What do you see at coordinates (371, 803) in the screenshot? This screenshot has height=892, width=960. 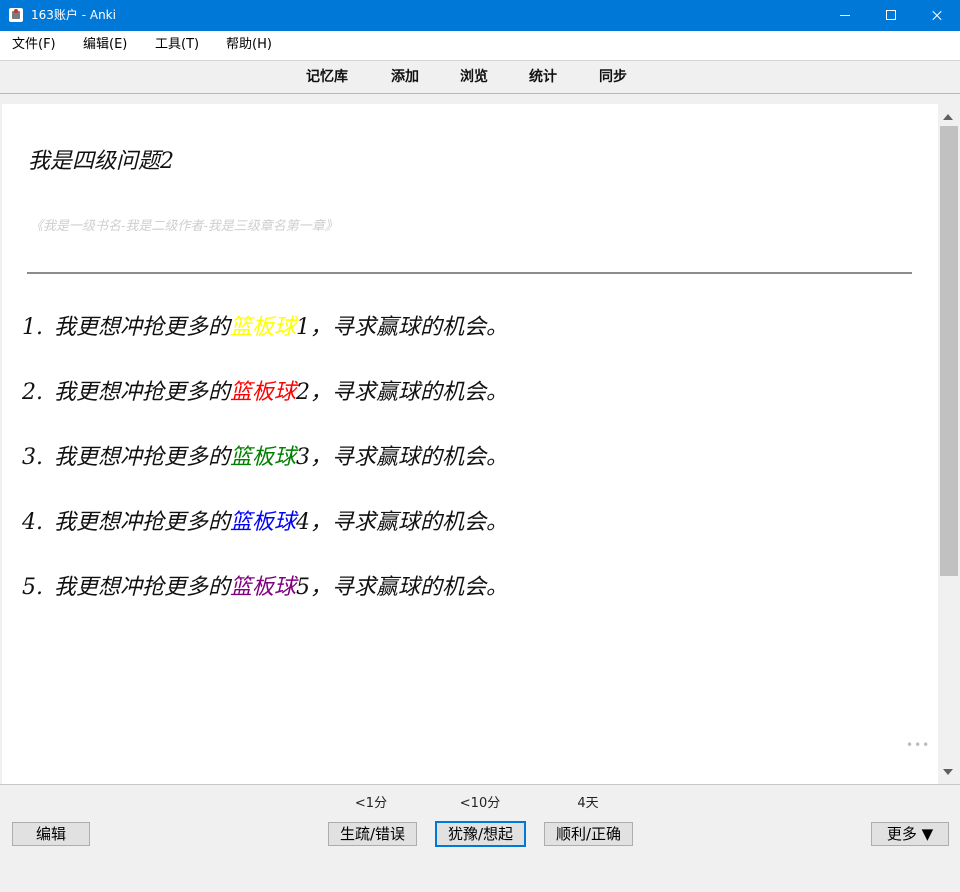 I see `again-interval: <1分` at bounding box center [371, 803].